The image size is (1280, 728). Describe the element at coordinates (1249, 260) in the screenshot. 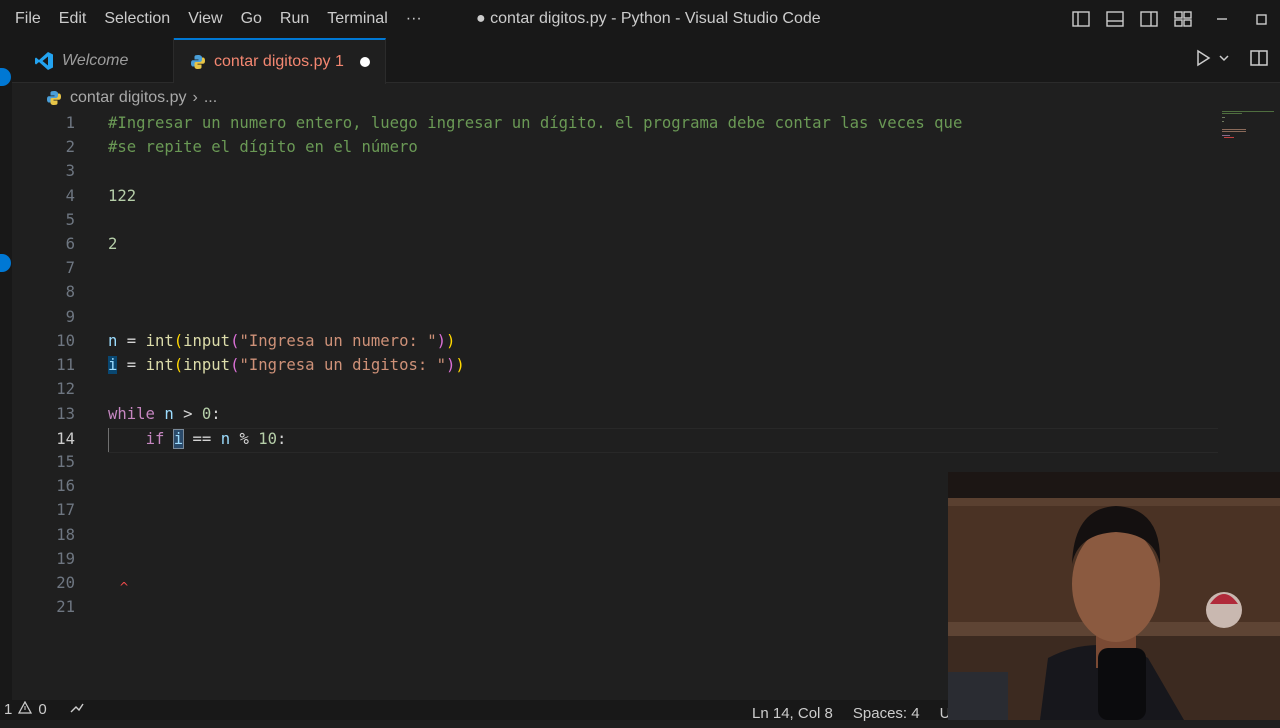

I see `minimap` at that location.